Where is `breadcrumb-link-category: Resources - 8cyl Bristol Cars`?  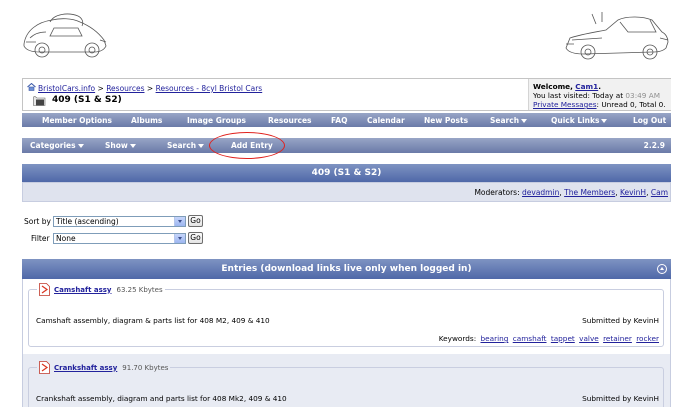 breadcrumb-link-category: Resources - 8cyl Bristol Cars is located at coordinates (209, 88).